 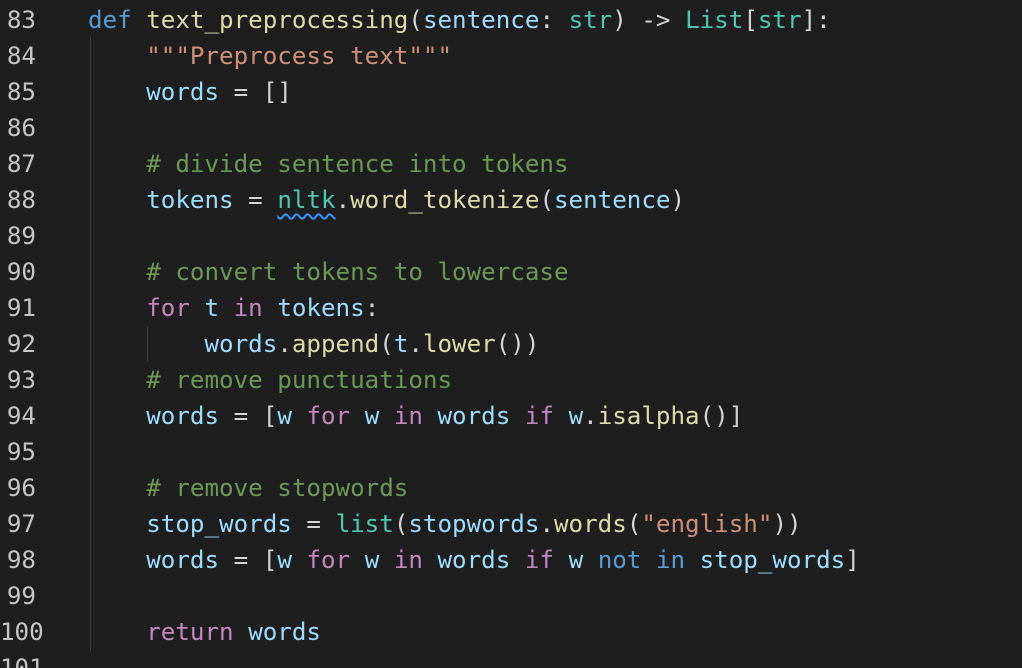 I want to click on code-line: 92 words.append(t.lower()), so click(x=511, y=344).